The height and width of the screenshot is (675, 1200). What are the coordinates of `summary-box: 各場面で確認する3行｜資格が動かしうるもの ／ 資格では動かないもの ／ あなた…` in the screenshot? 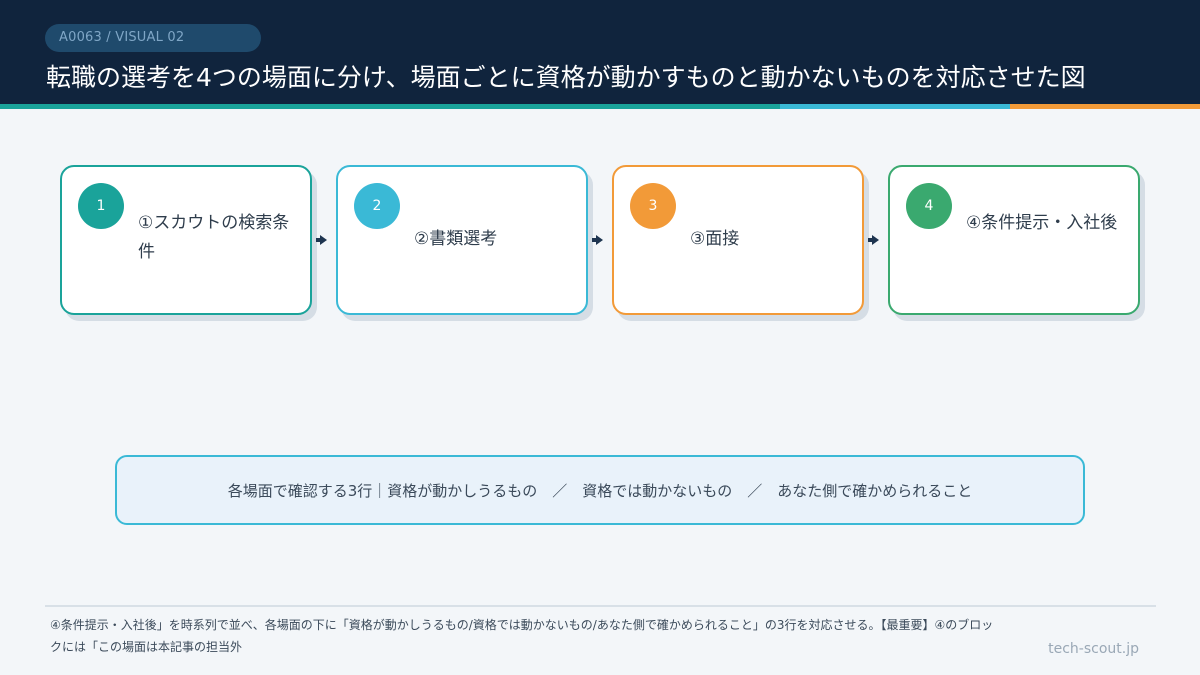 It's located at (600, 490).